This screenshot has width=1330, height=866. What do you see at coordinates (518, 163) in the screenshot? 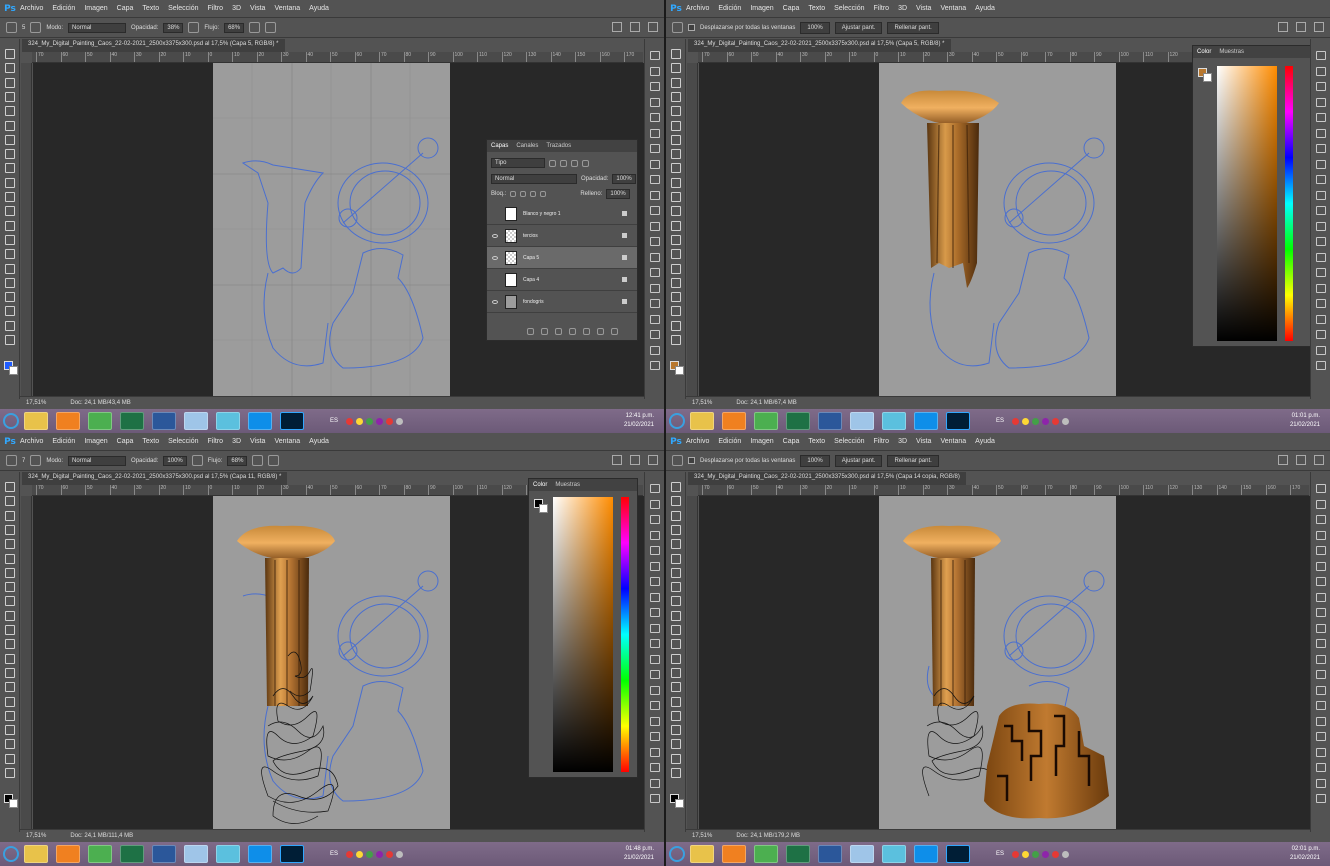
I see `layer-filter-select: Tipo` at bounding box center [518, 163].